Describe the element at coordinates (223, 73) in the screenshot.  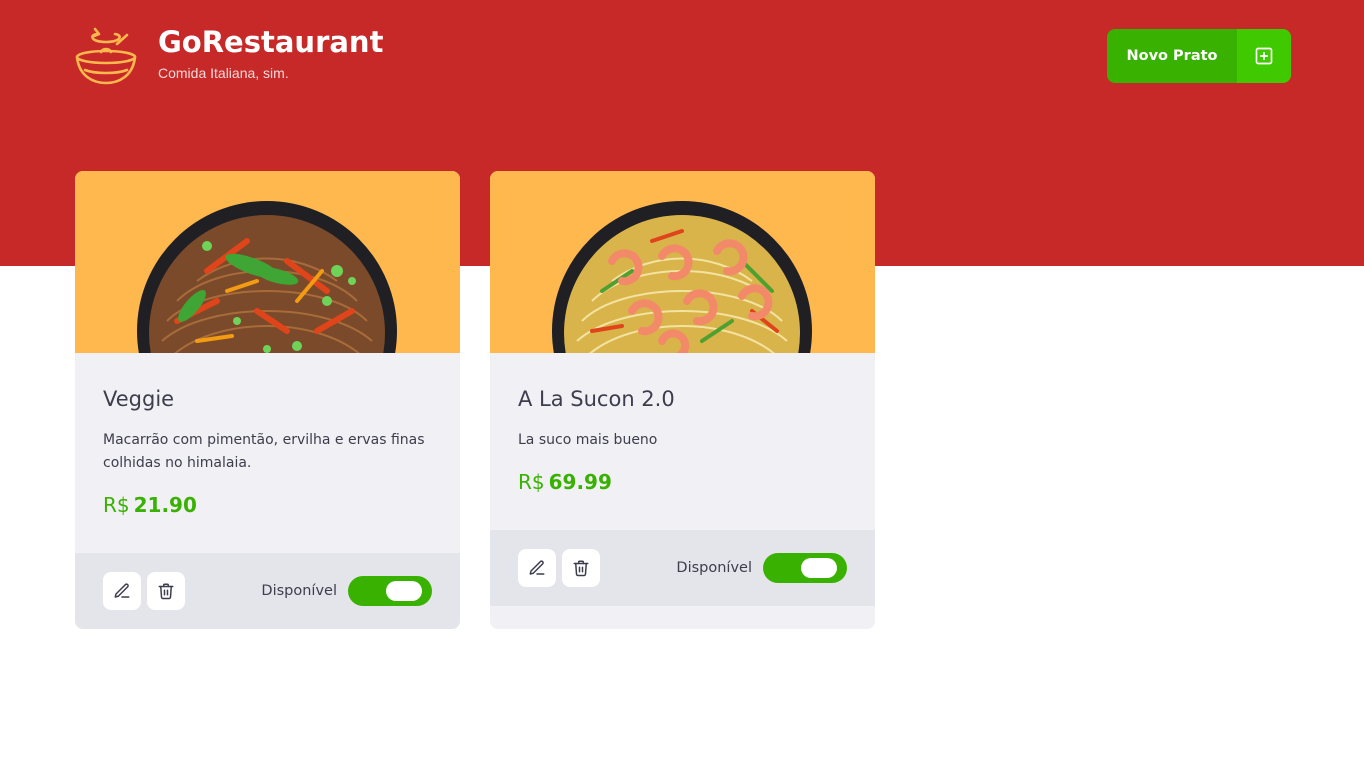
I see `app-subtitle: Comida Italiana, sim.` at that location.